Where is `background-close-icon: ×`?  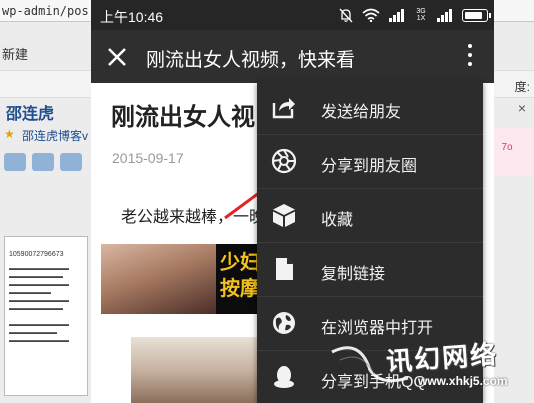 background-close-icon: × is located at coordinates (522, 108).